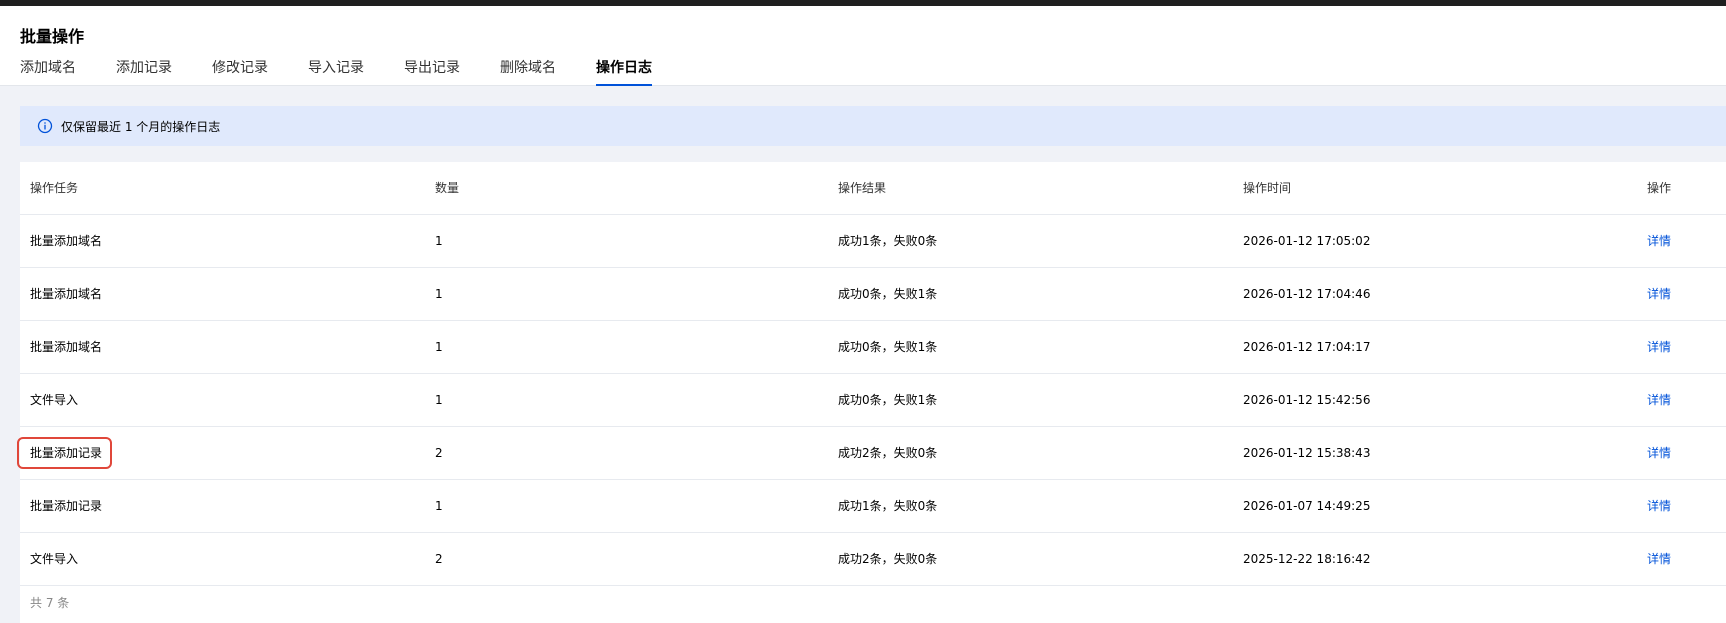 The image size is (1726, 623). Describe the element at coordinates (336, 72) in the screenshot. I see `tab-import-record: 导入记录` at that location.